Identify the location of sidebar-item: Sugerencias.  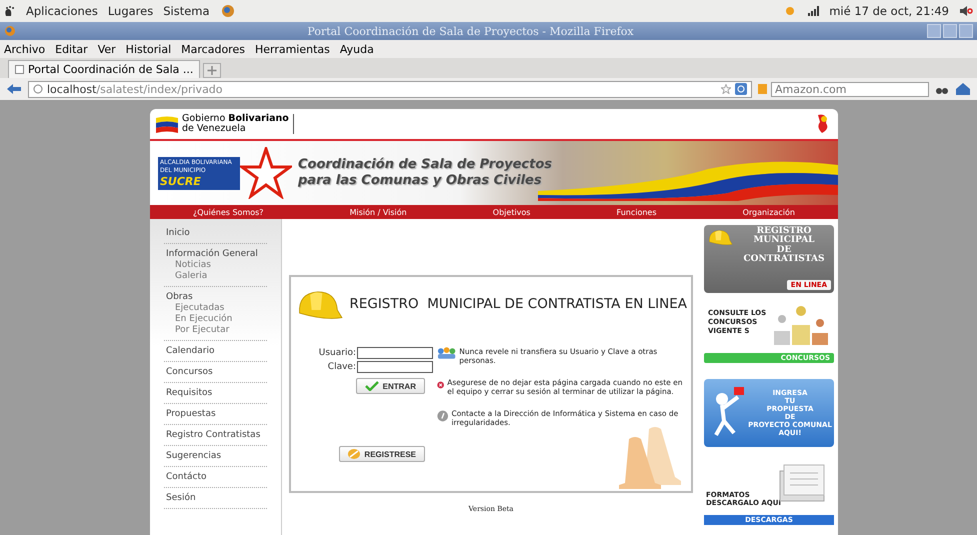
(216, 456).